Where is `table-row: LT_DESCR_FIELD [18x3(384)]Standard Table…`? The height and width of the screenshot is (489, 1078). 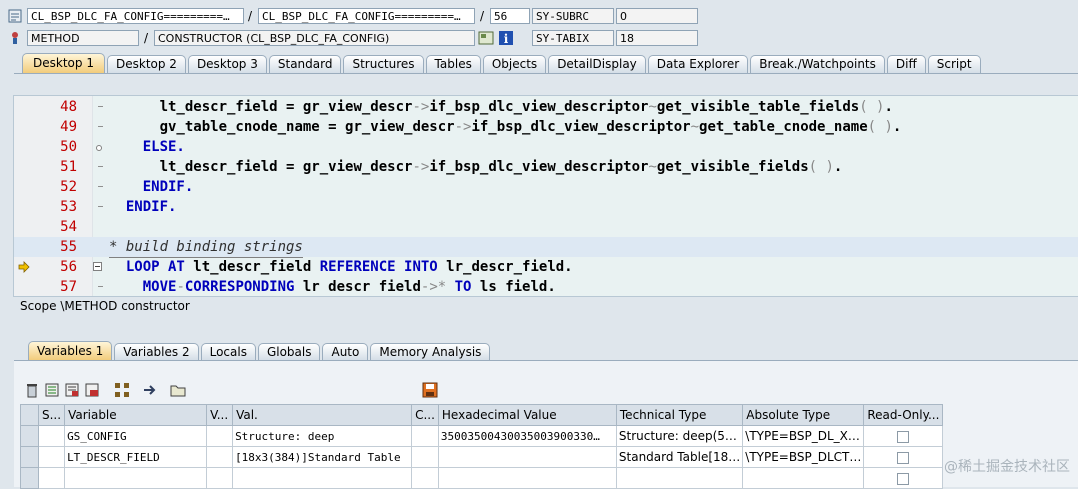
table-row: LT_DESCR_FIELD [18x3(384)]Standard Table… is located at coordinates (482, 457).